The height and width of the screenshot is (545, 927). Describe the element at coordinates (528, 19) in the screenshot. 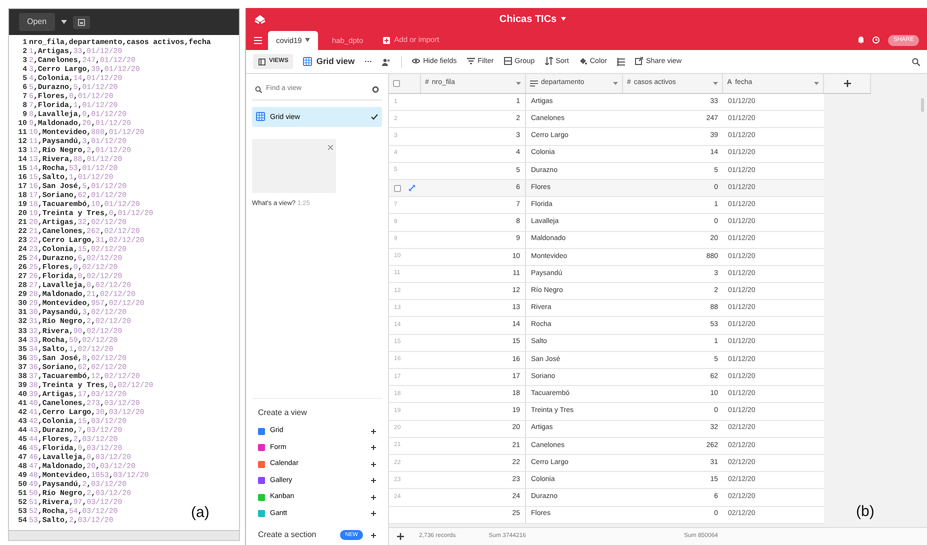

I see `base-title: Chicas TICs` at that location.